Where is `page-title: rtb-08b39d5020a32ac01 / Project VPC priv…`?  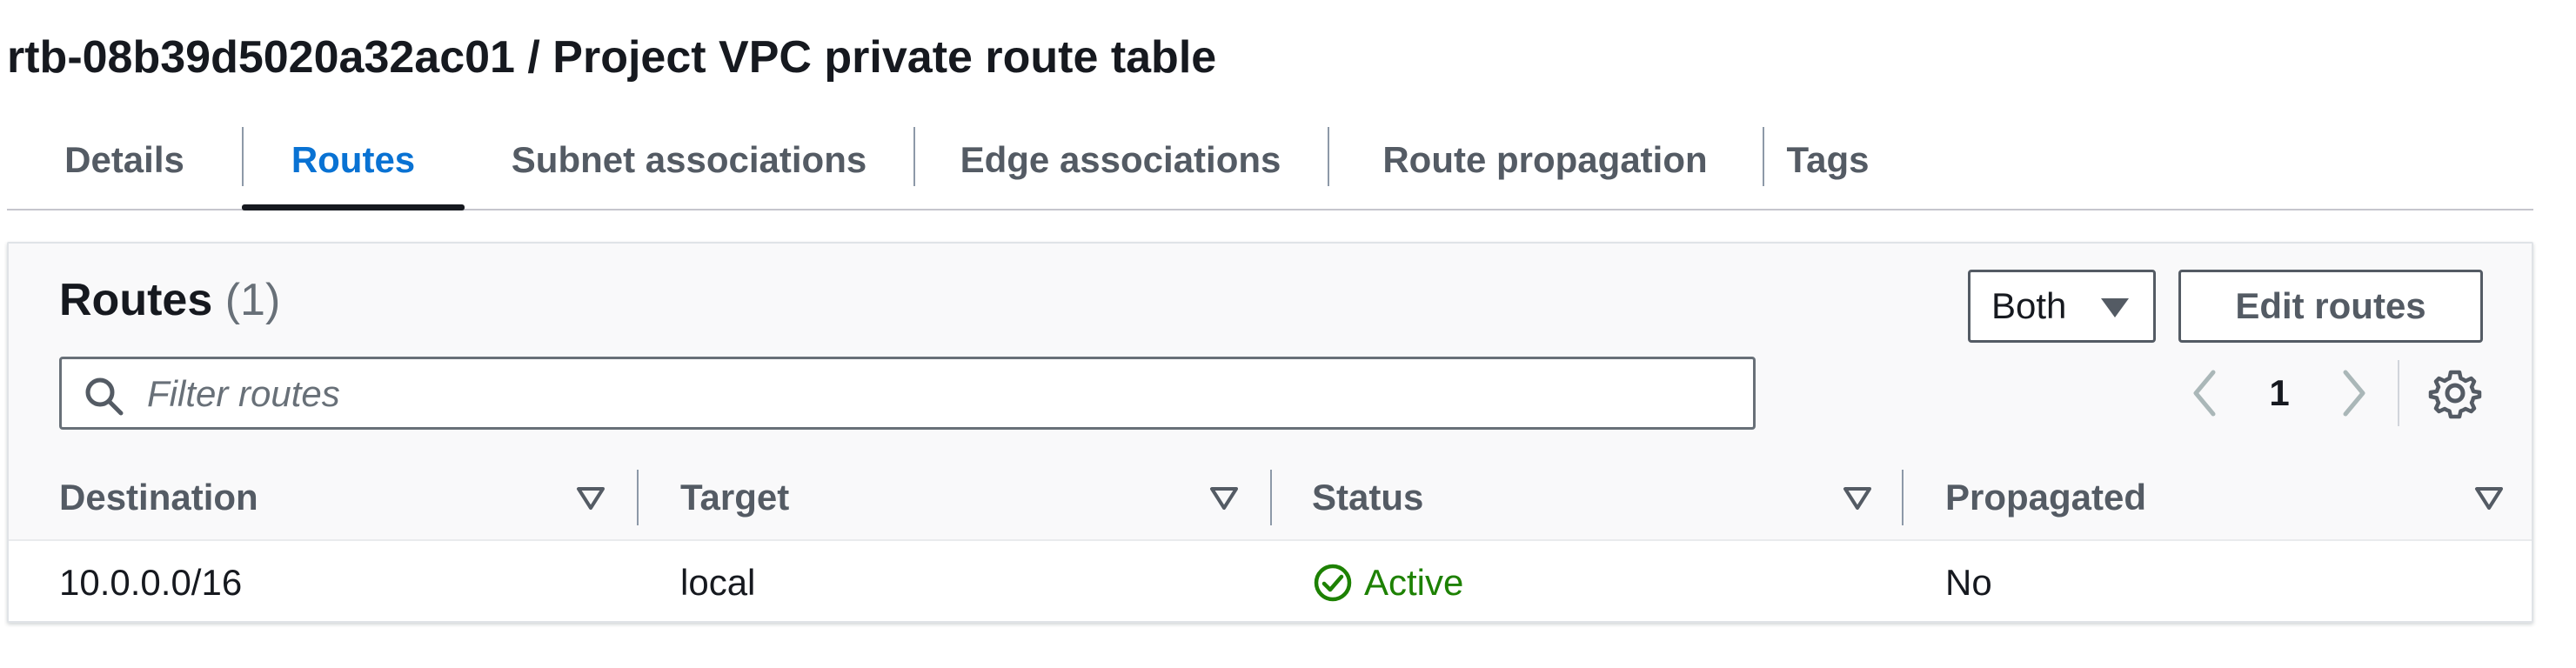 page-title: rtb-08b39d5020a32ac01 / Project VPC priv… is located at coordinates (612, 57).